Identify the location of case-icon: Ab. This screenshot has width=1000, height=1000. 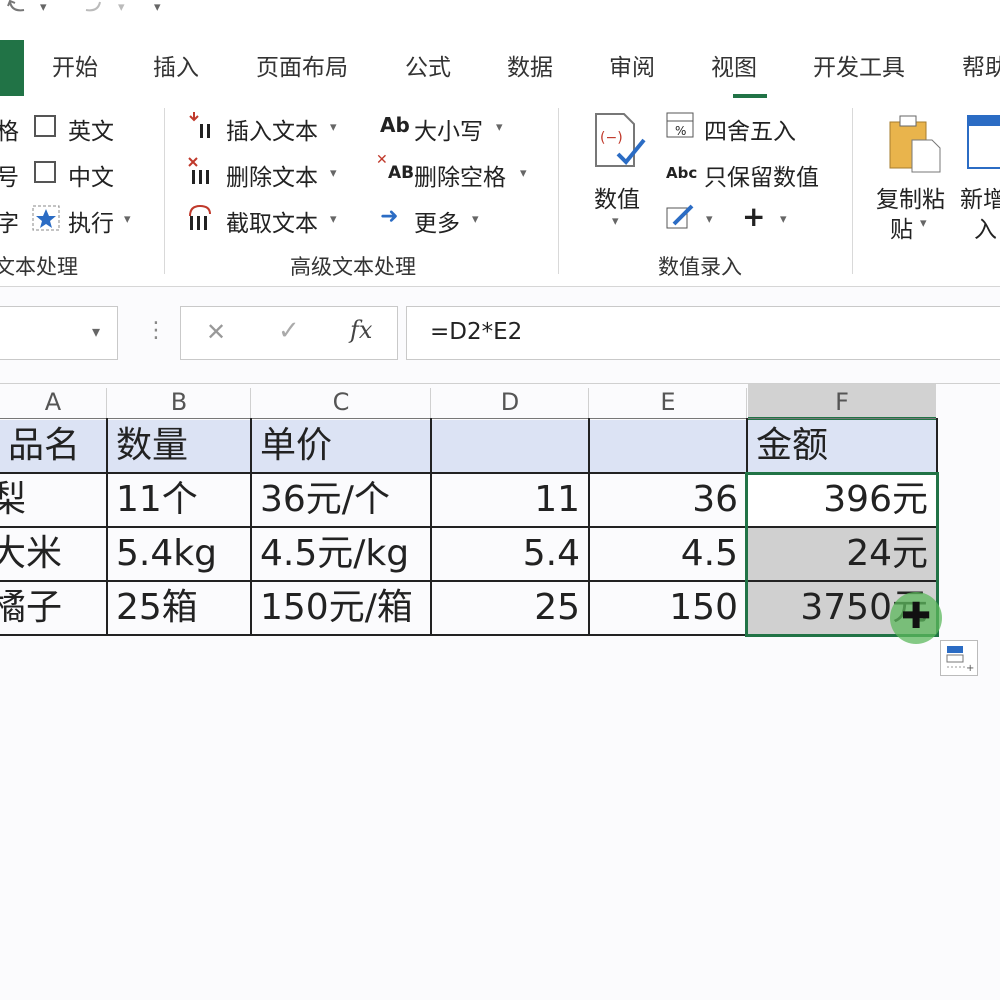
(395, 125).